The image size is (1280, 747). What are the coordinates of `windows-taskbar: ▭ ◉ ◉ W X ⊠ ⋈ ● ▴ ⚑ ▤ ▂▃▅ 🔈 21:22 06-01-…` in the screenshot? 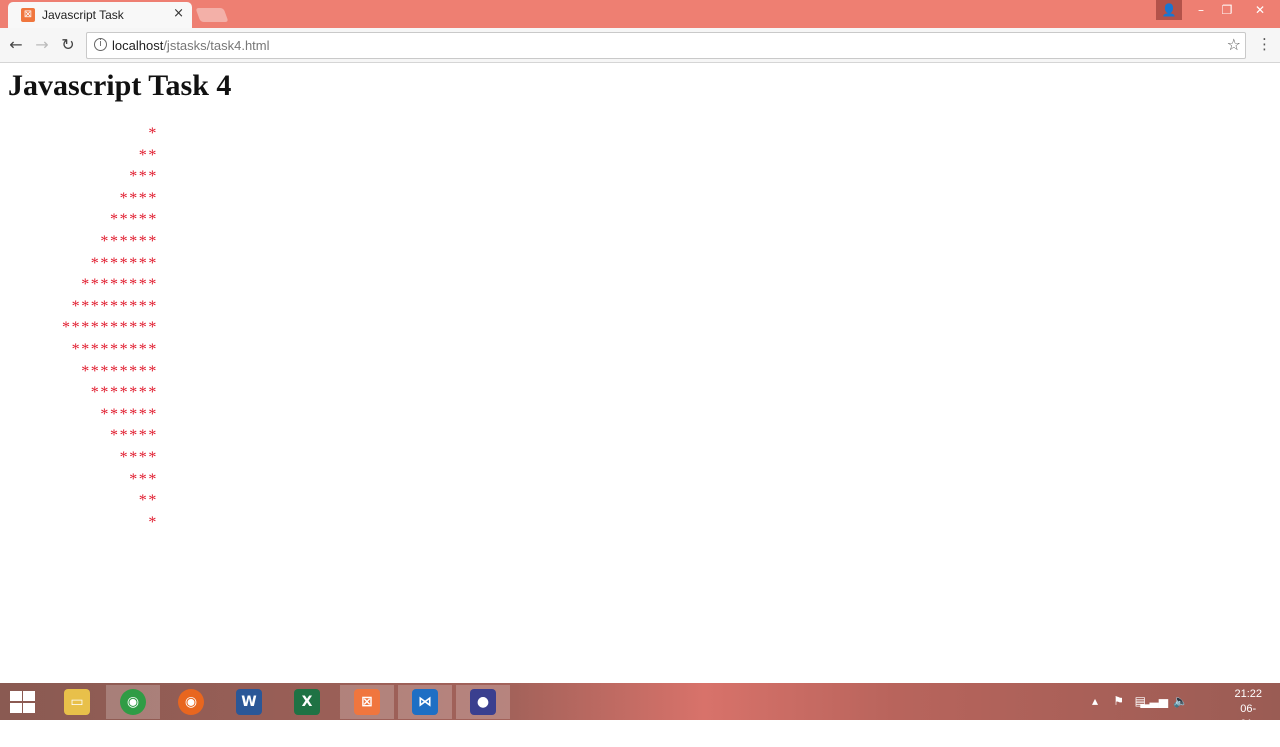 It's located at (640, 714).